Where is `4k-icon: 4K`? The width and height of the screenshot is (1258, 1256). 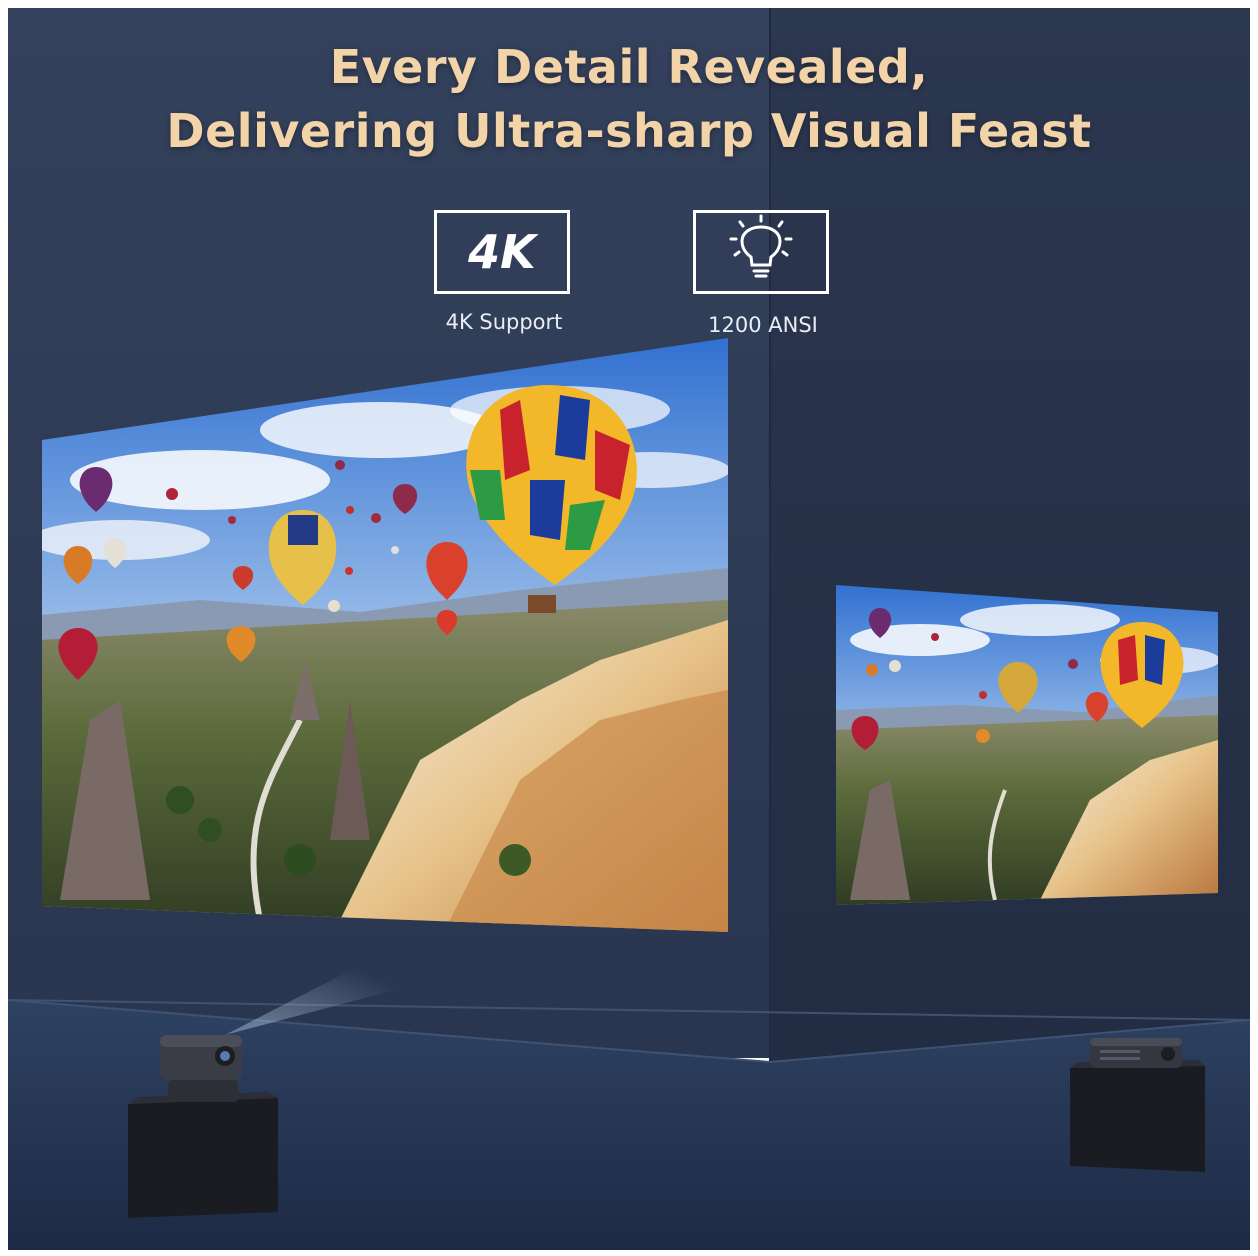
4k-icon: 4K is located at coordinates (502, 252).